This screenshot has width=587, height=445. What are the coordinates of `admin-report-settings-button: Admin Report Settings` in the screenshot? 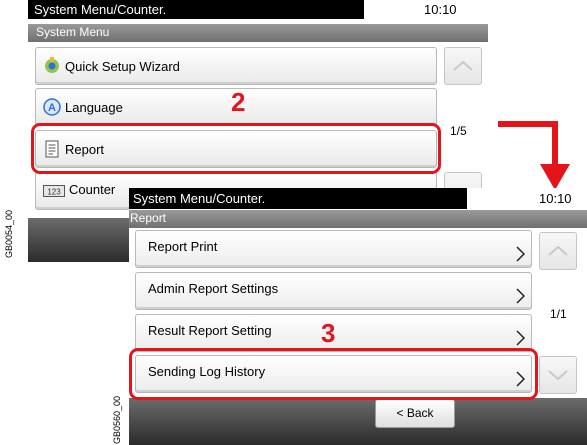 It's located at (333, 291).